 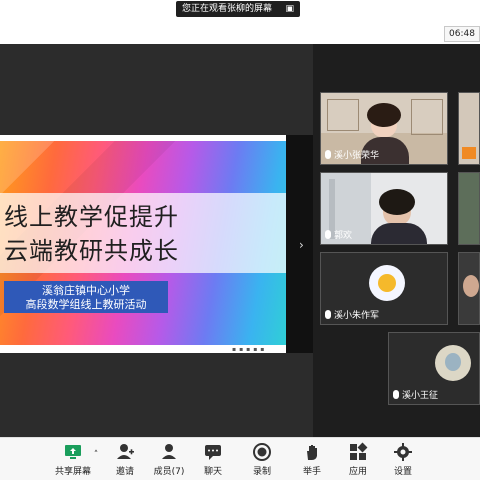 What do you see at coordinates (289, 9) in the screenshot?
I see `screen-share-icon: ▣` at bounding box center [289, 9].